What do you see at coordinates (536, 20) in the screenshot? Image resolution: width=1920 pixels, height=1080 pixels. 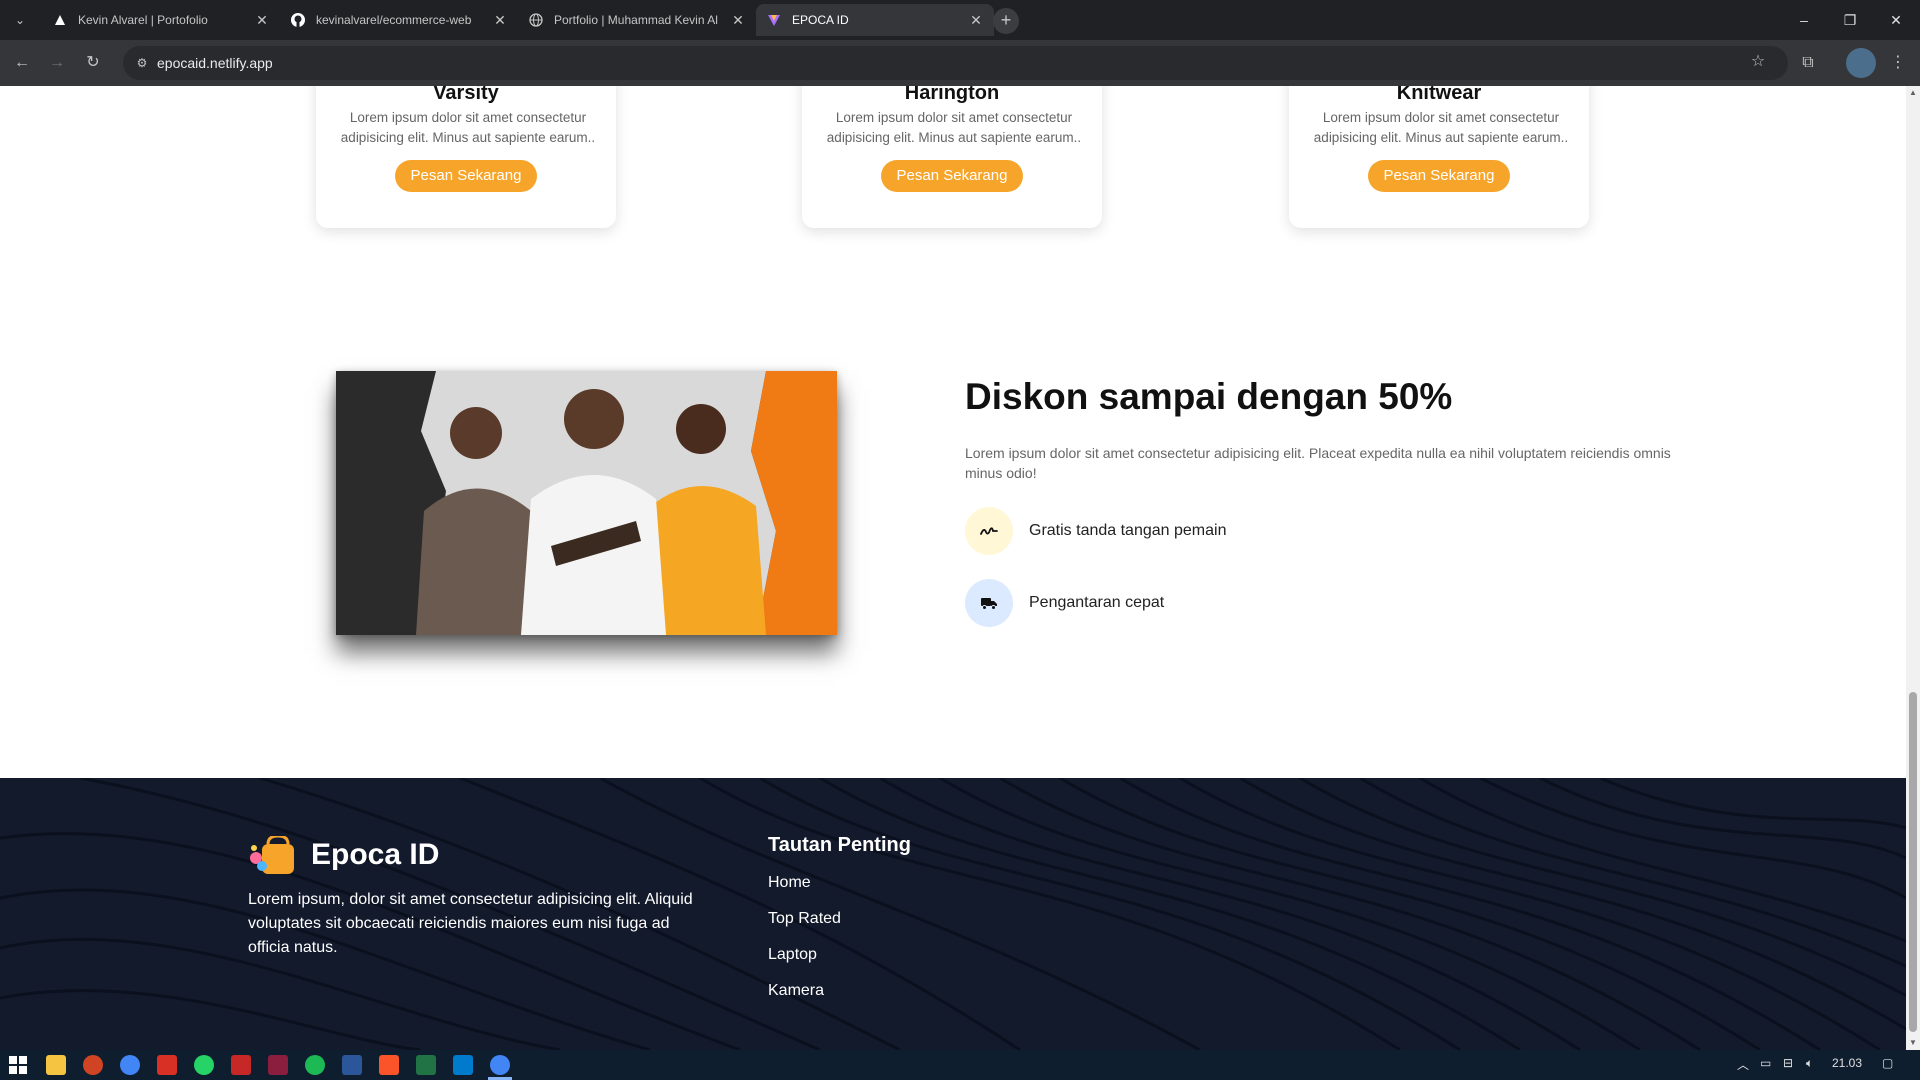 I see `globe-icon` at bounding box center [536, 20].